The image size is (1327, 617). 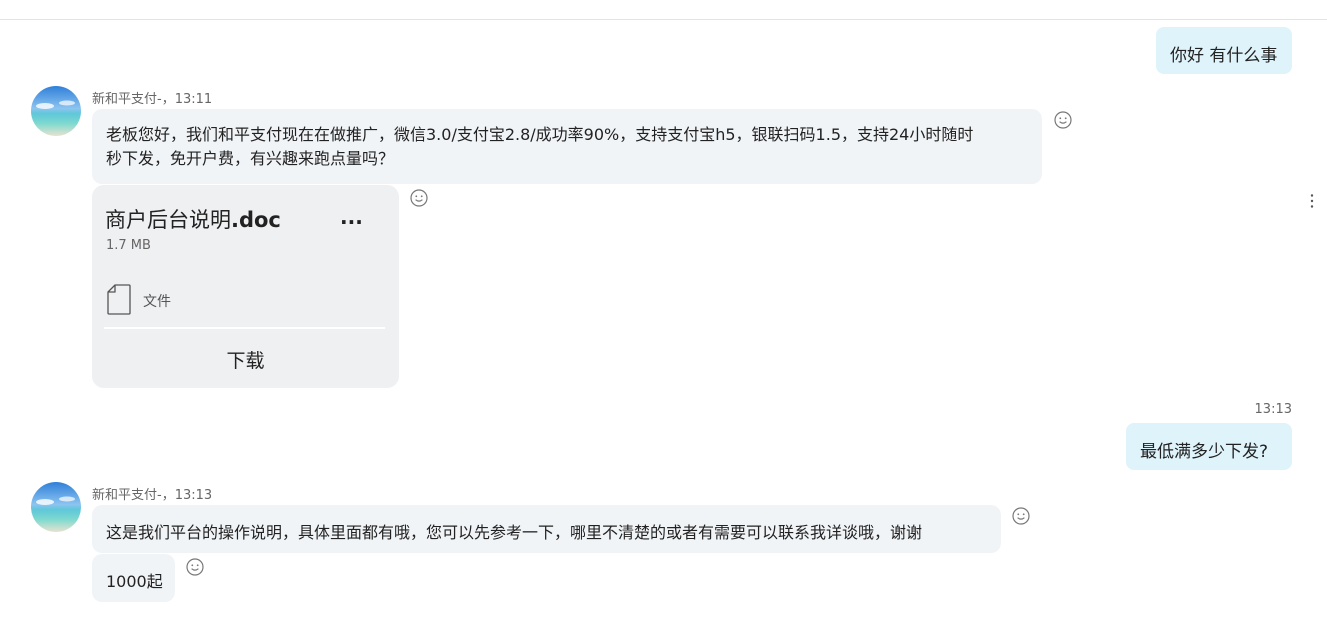 I want to click on sender-info: 新和平支付-，13:13, so click(x=152, y=495).